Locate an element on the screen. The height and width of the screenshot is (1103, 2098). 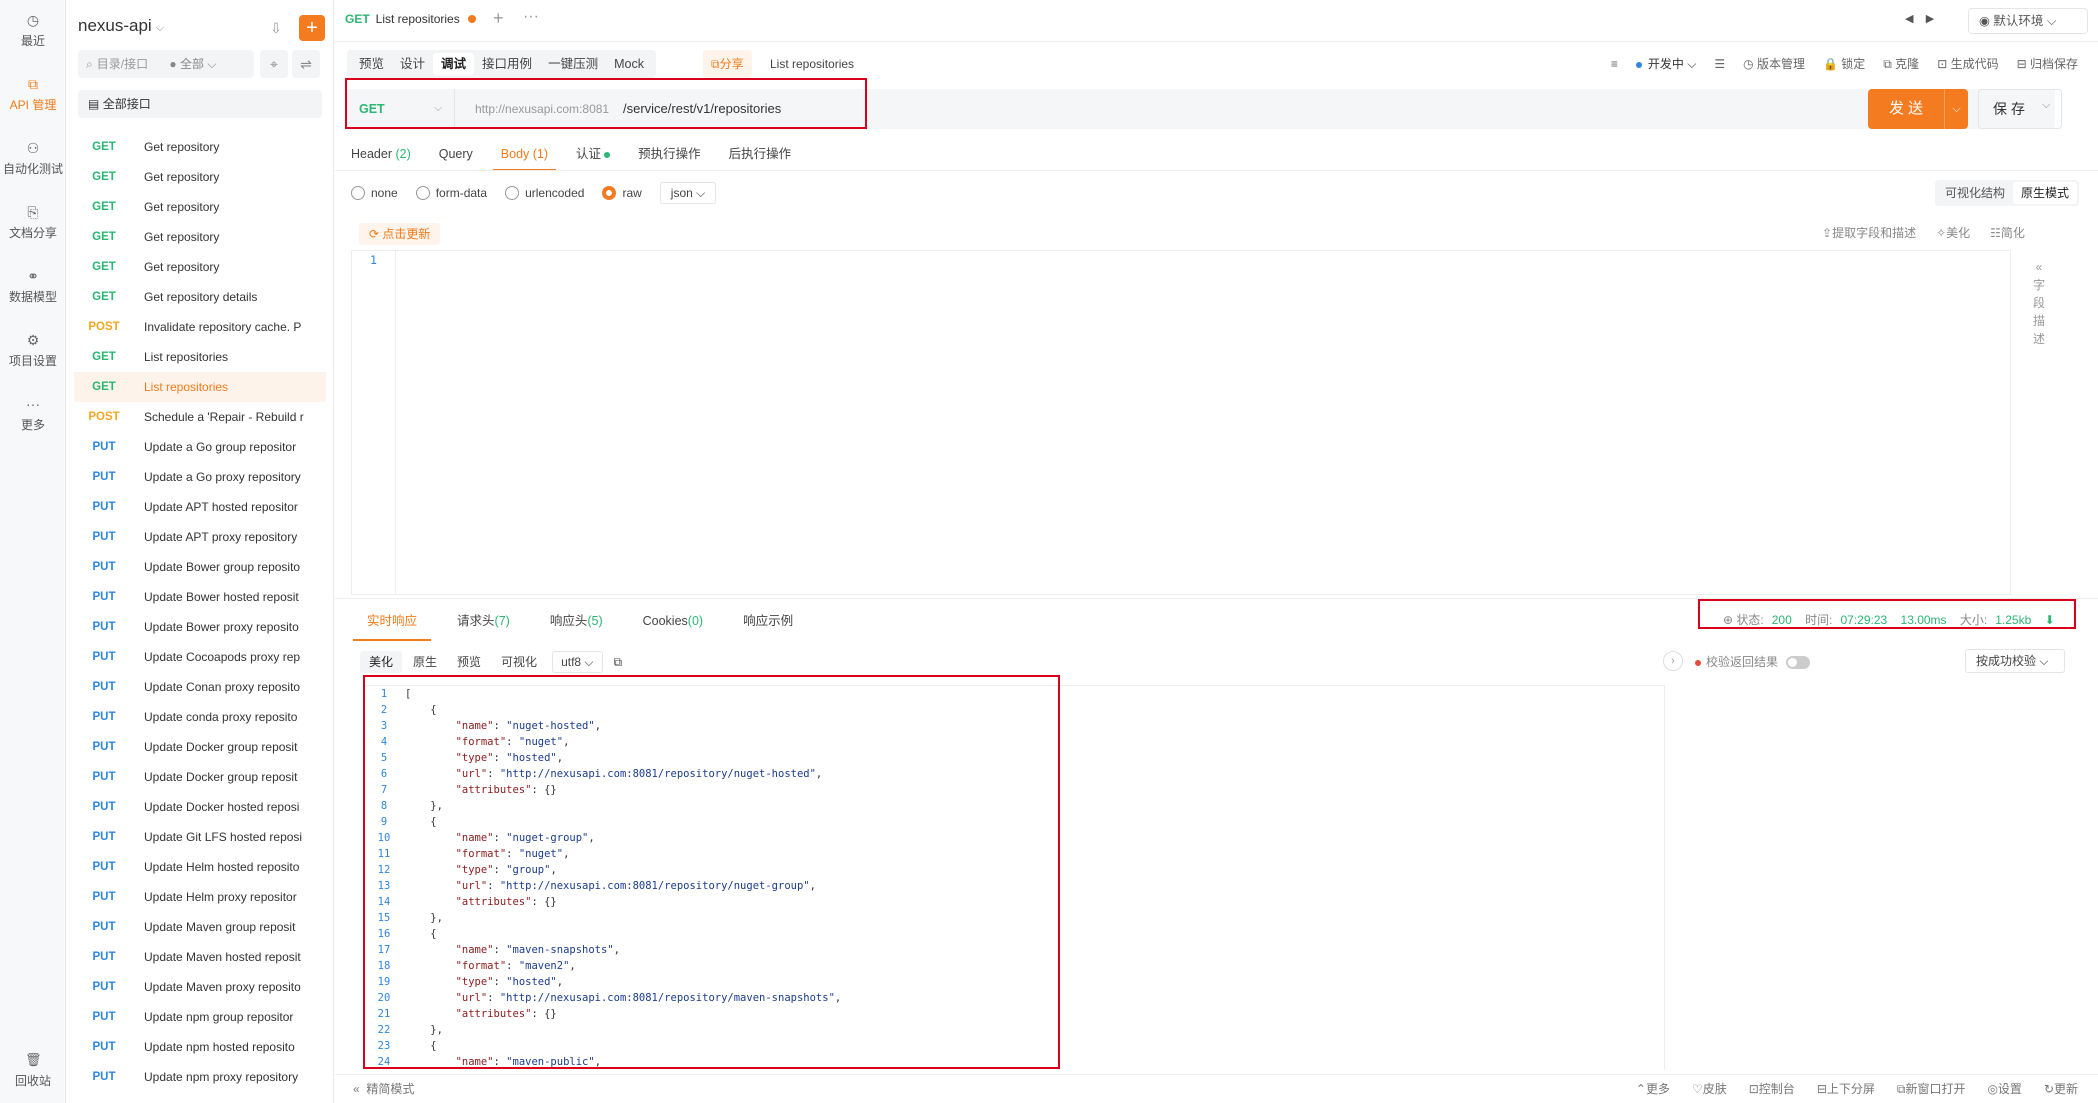
footer-action: ◎设置 is located at coordinates (2004, 1089).